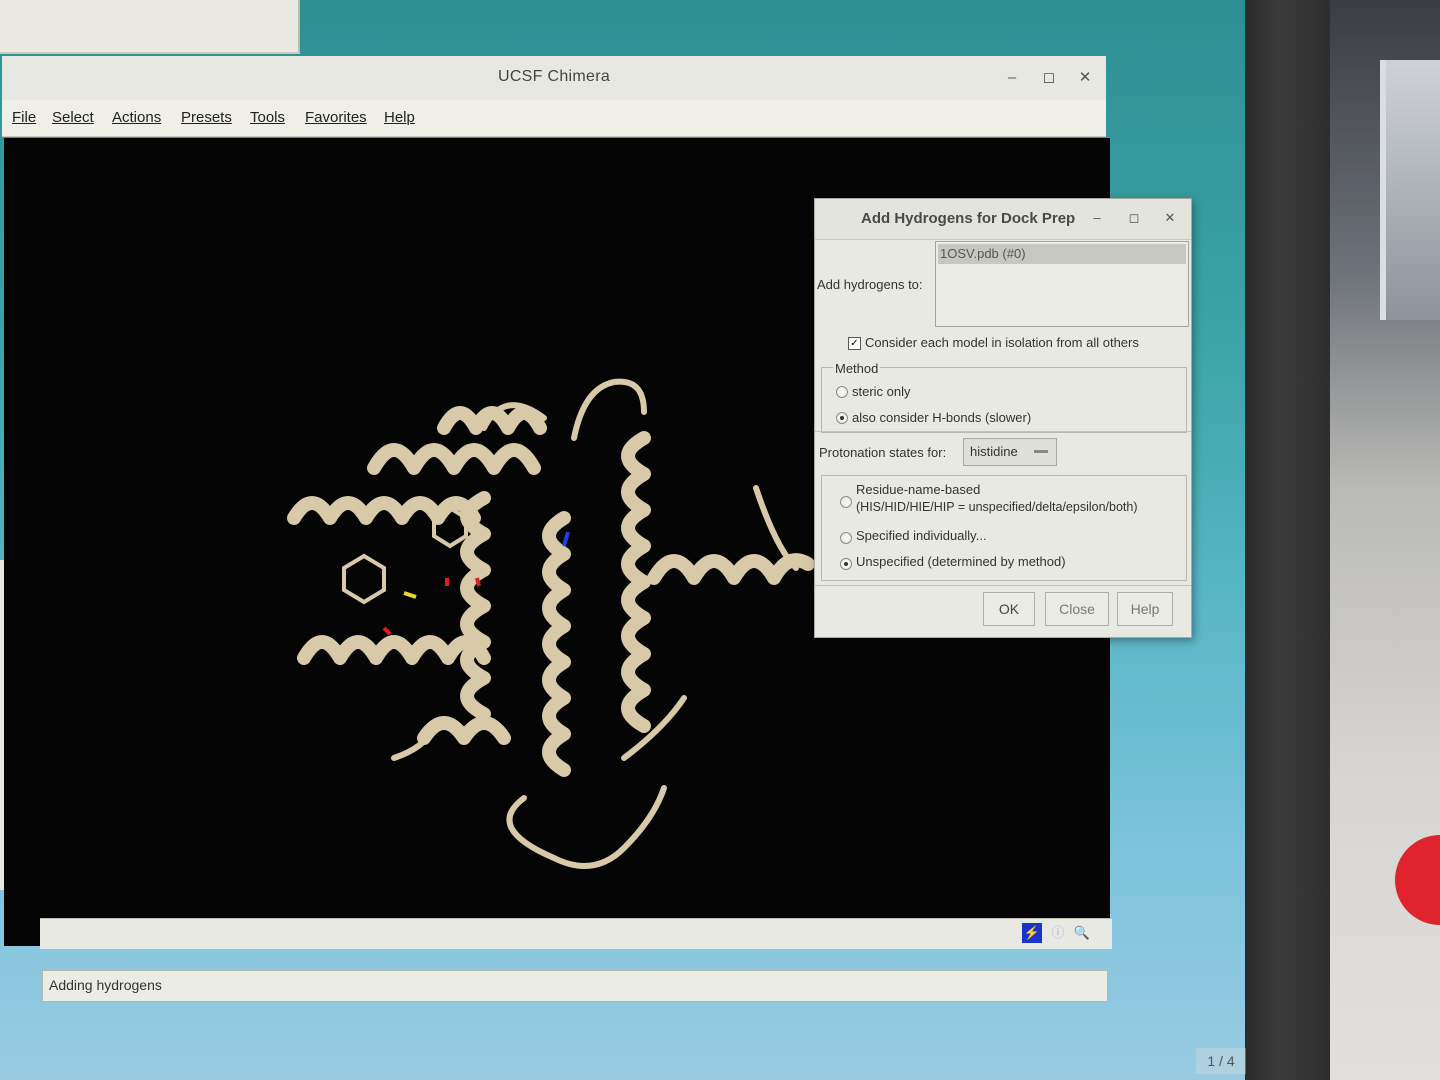 The image size is (1440, 1080). Describe the element at coordinates (842, 418) in the screenshot. I see `radio-hbonds` at that location.